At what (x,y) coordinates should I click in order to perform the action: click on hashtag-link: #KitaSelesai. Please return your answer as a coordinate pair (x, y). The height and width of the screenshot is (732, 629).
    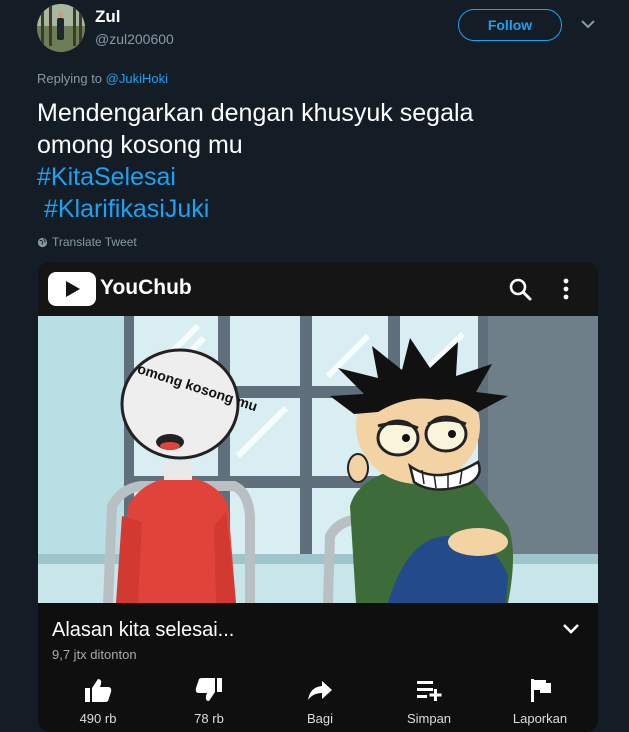
    Looking at the image, I should click on (317, 177).